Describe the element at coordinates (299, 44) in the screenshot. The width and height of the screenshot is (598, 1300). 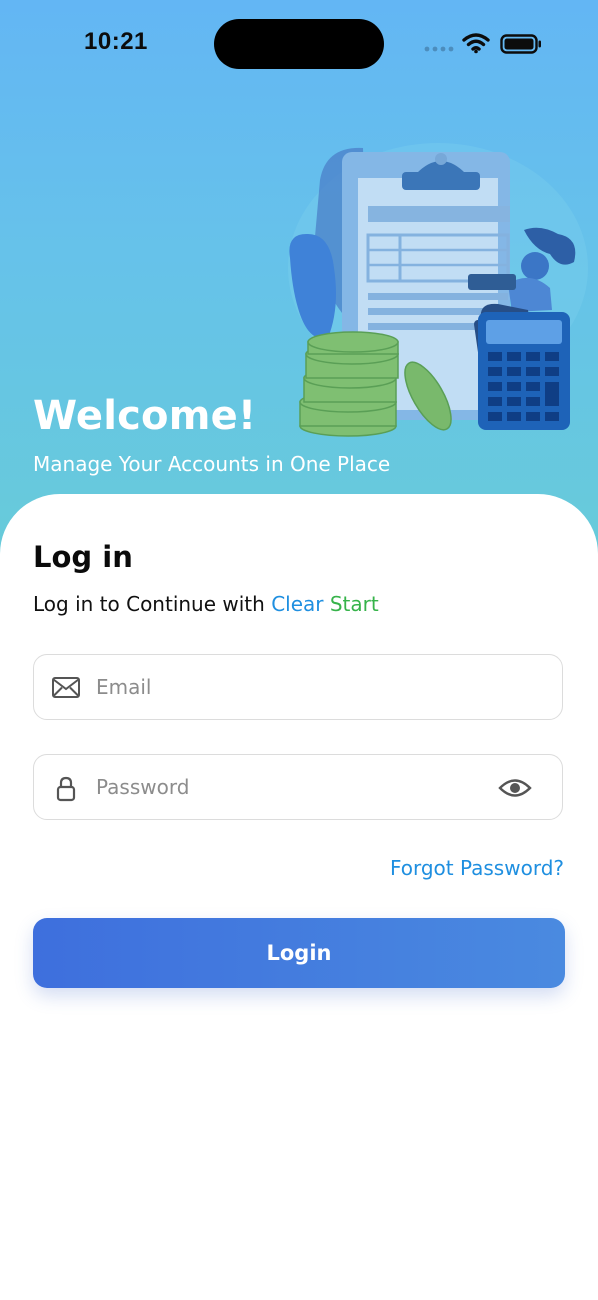
I see `dynamic-island` at that location.